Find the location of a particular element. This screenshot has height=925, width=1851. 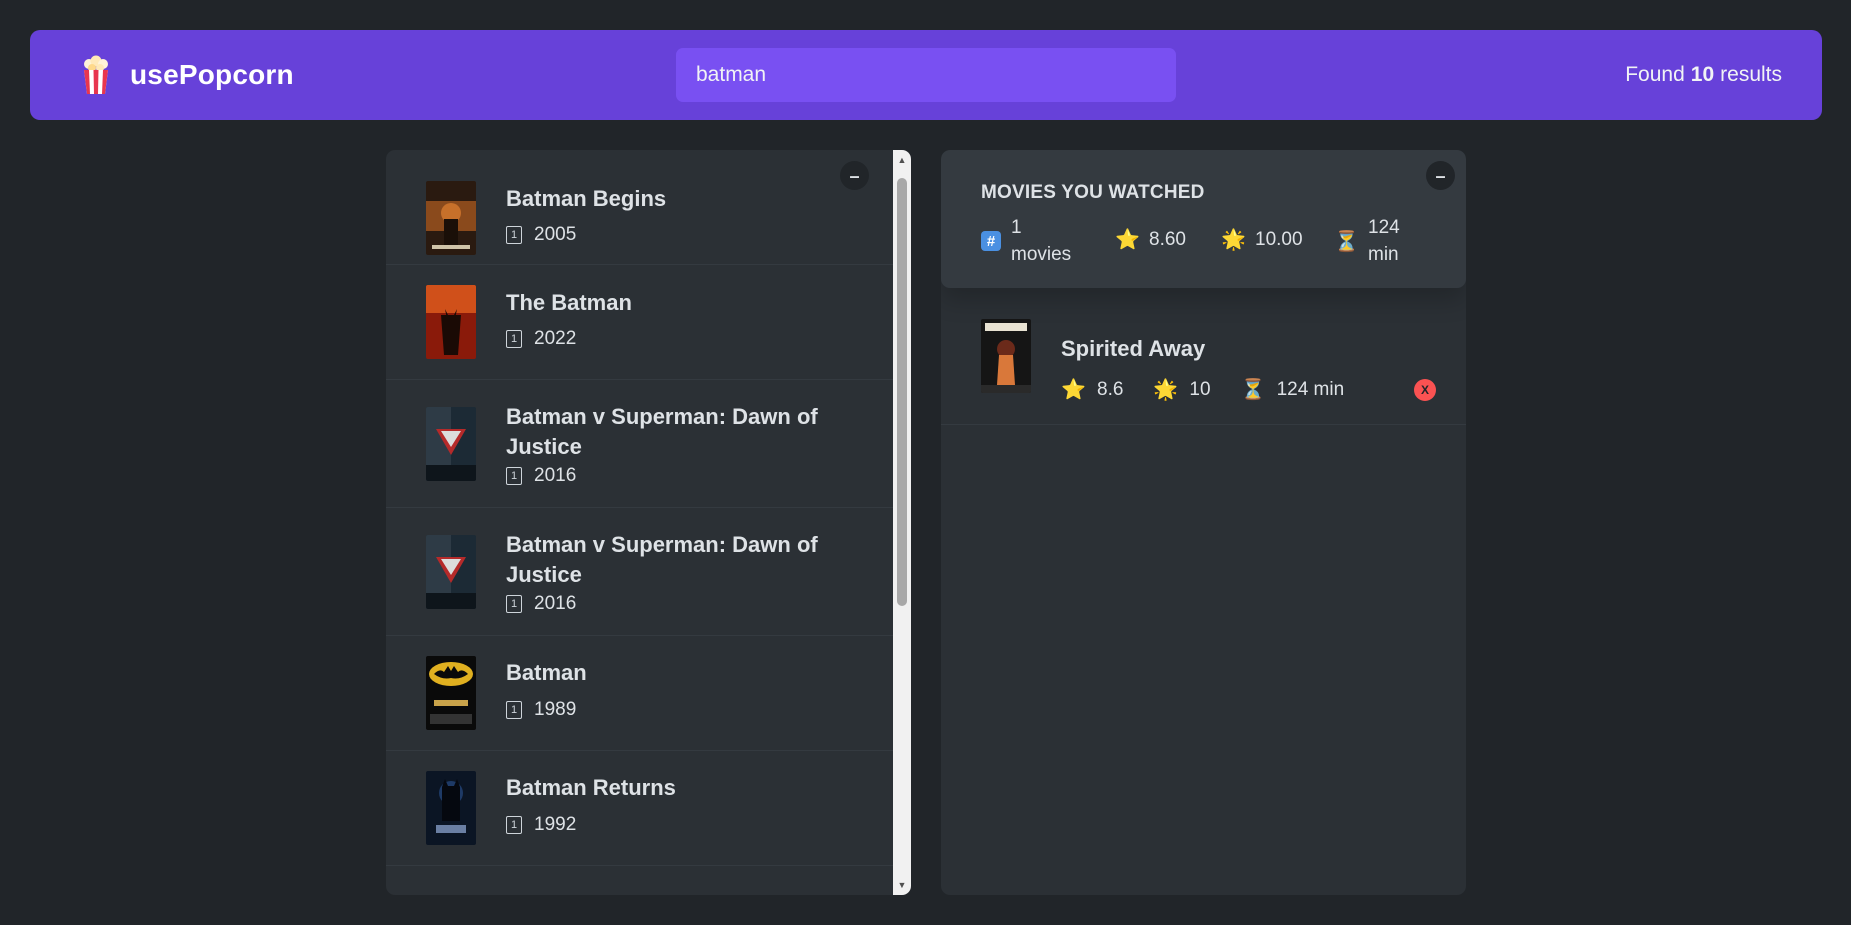

movie-year: 1 1989 is located at coordinates (541, 710).